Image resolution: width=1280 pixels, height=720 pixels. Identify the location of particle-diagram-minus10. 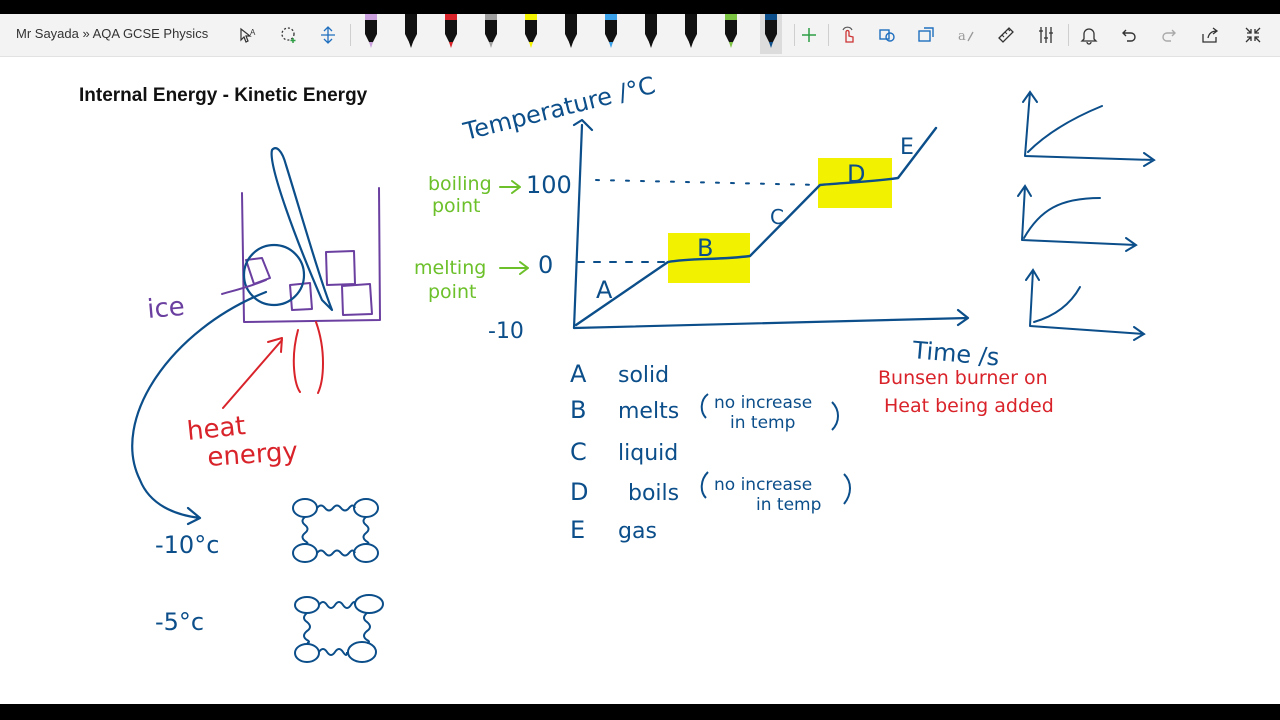
(335, 530).